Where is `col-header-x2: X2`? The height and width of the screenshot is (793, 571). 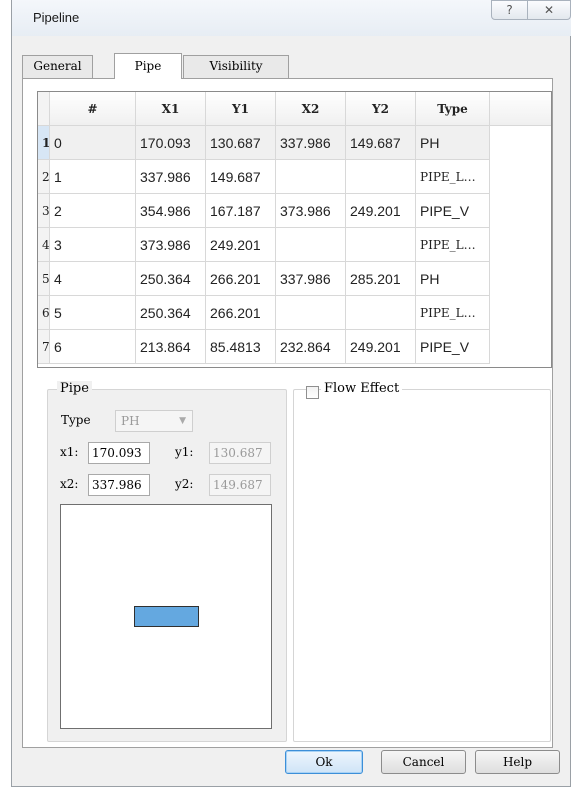
col-header-x2: X2 is located at coordinates (311, 109).